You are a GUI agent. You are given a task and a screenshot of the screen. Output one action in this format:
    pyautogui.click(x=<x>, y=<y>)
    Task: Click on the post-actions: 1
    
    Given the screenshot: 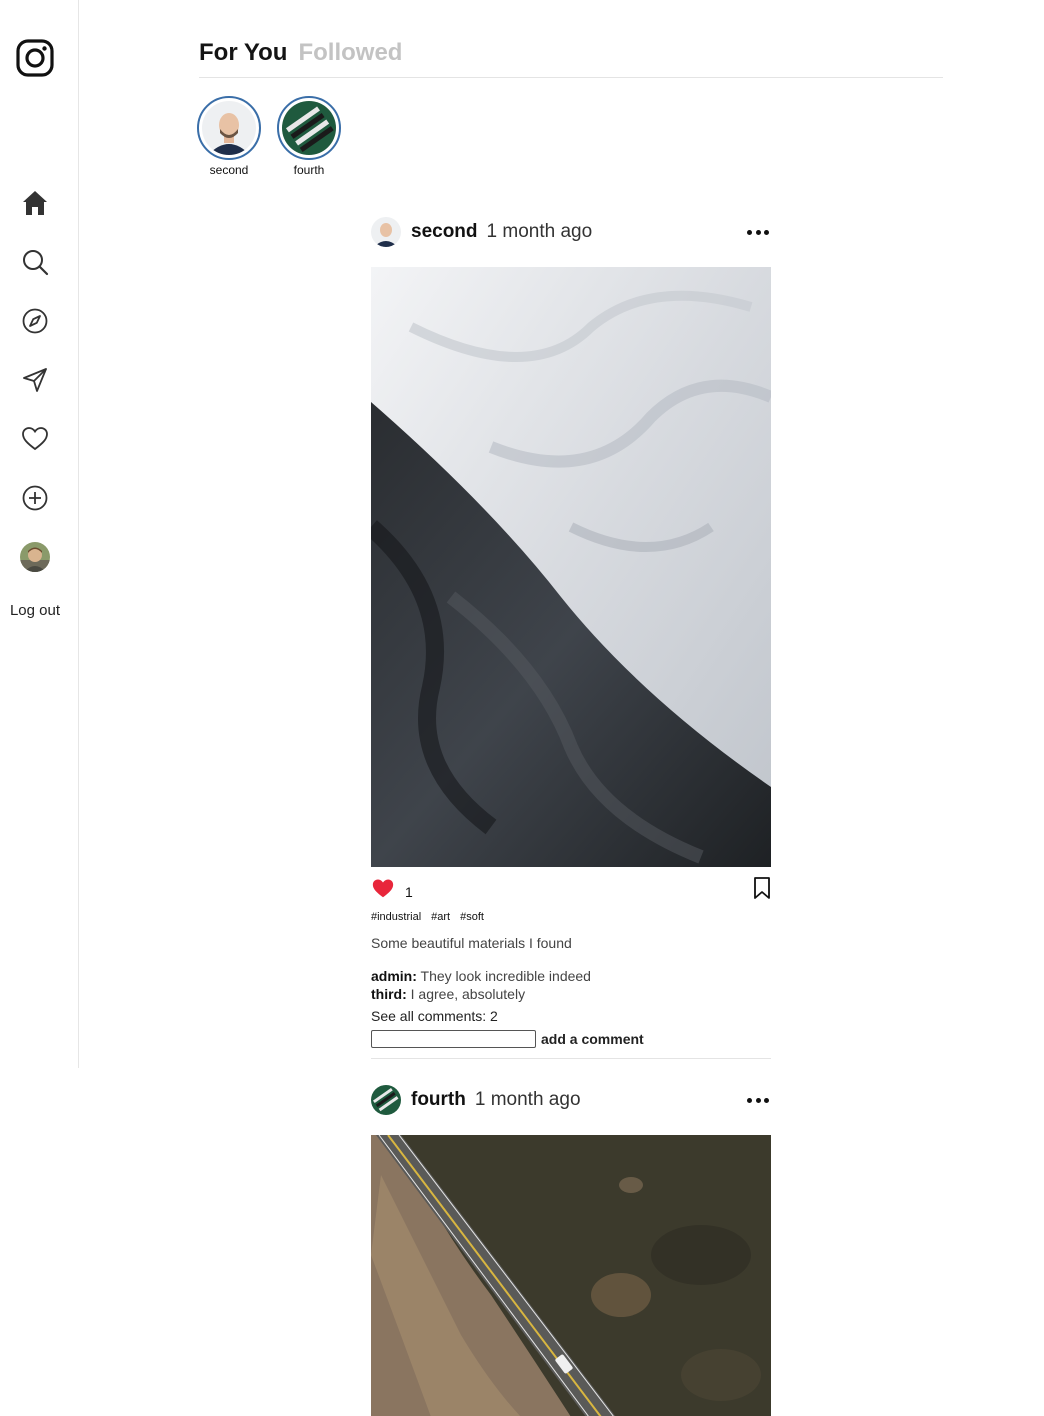 What is the action you would take?
    pyautogui.click(x=571, y=890)
    